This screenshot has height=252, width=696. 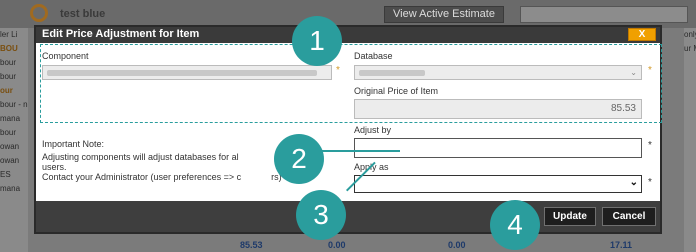 What do you see at coordinates (498, 148) in the screenshot?
I see `adjust-by-input` at bounding box center [498, 148].